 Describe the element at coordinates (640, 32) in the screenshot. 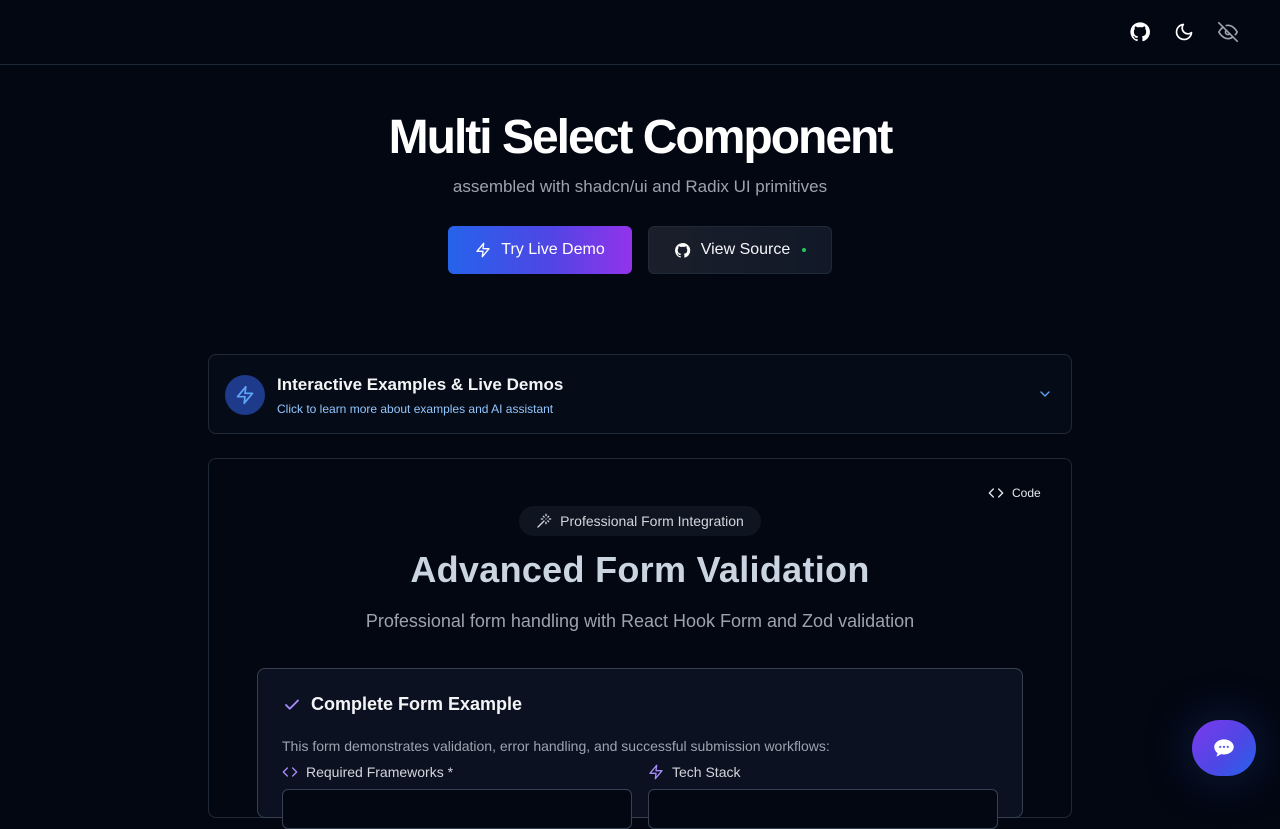

I see `top-navbar` at that location.